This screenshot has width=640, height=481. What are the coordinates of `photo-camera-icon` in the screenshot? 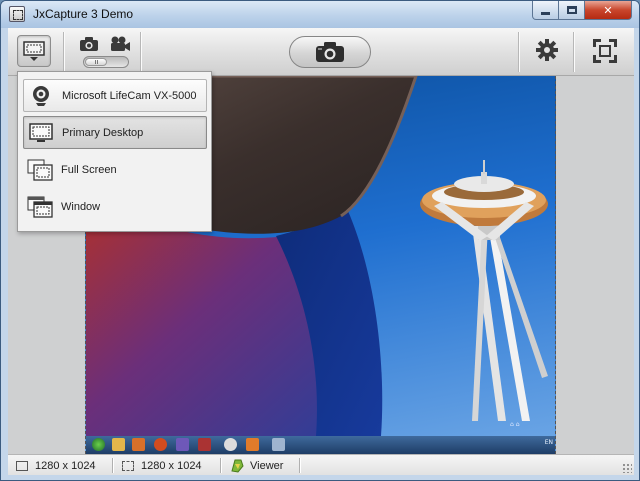 It's located at (89, 44).